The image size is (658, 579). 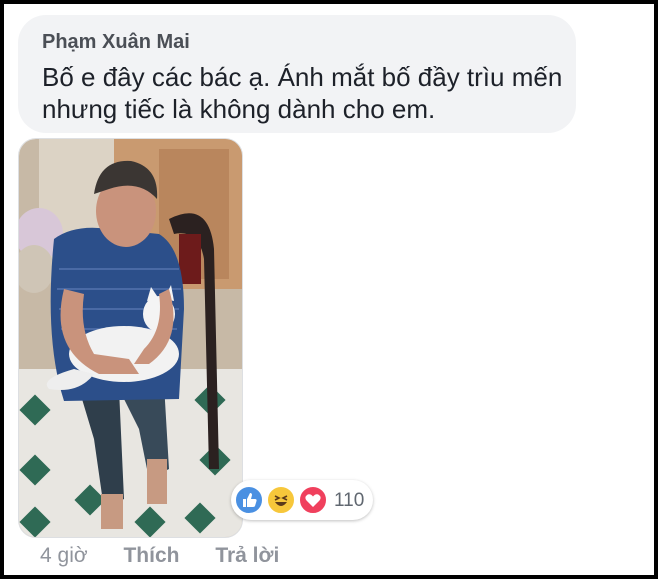 What do you see at coordinates (151, 556) in the screenshot?
I see `like-button: Thích` at bounding box center [151, 556].